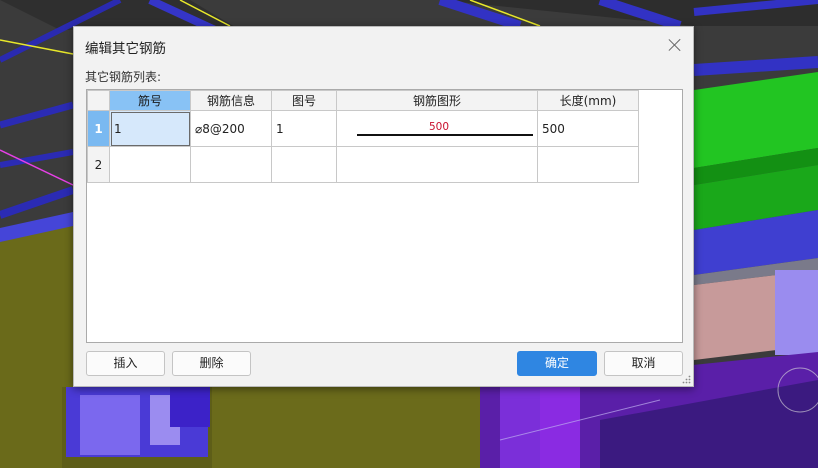  What do you see at coordinates (150, 128) in the screenshot?
I see `cell-bar-no: 1` at bounding box center [150, 128].